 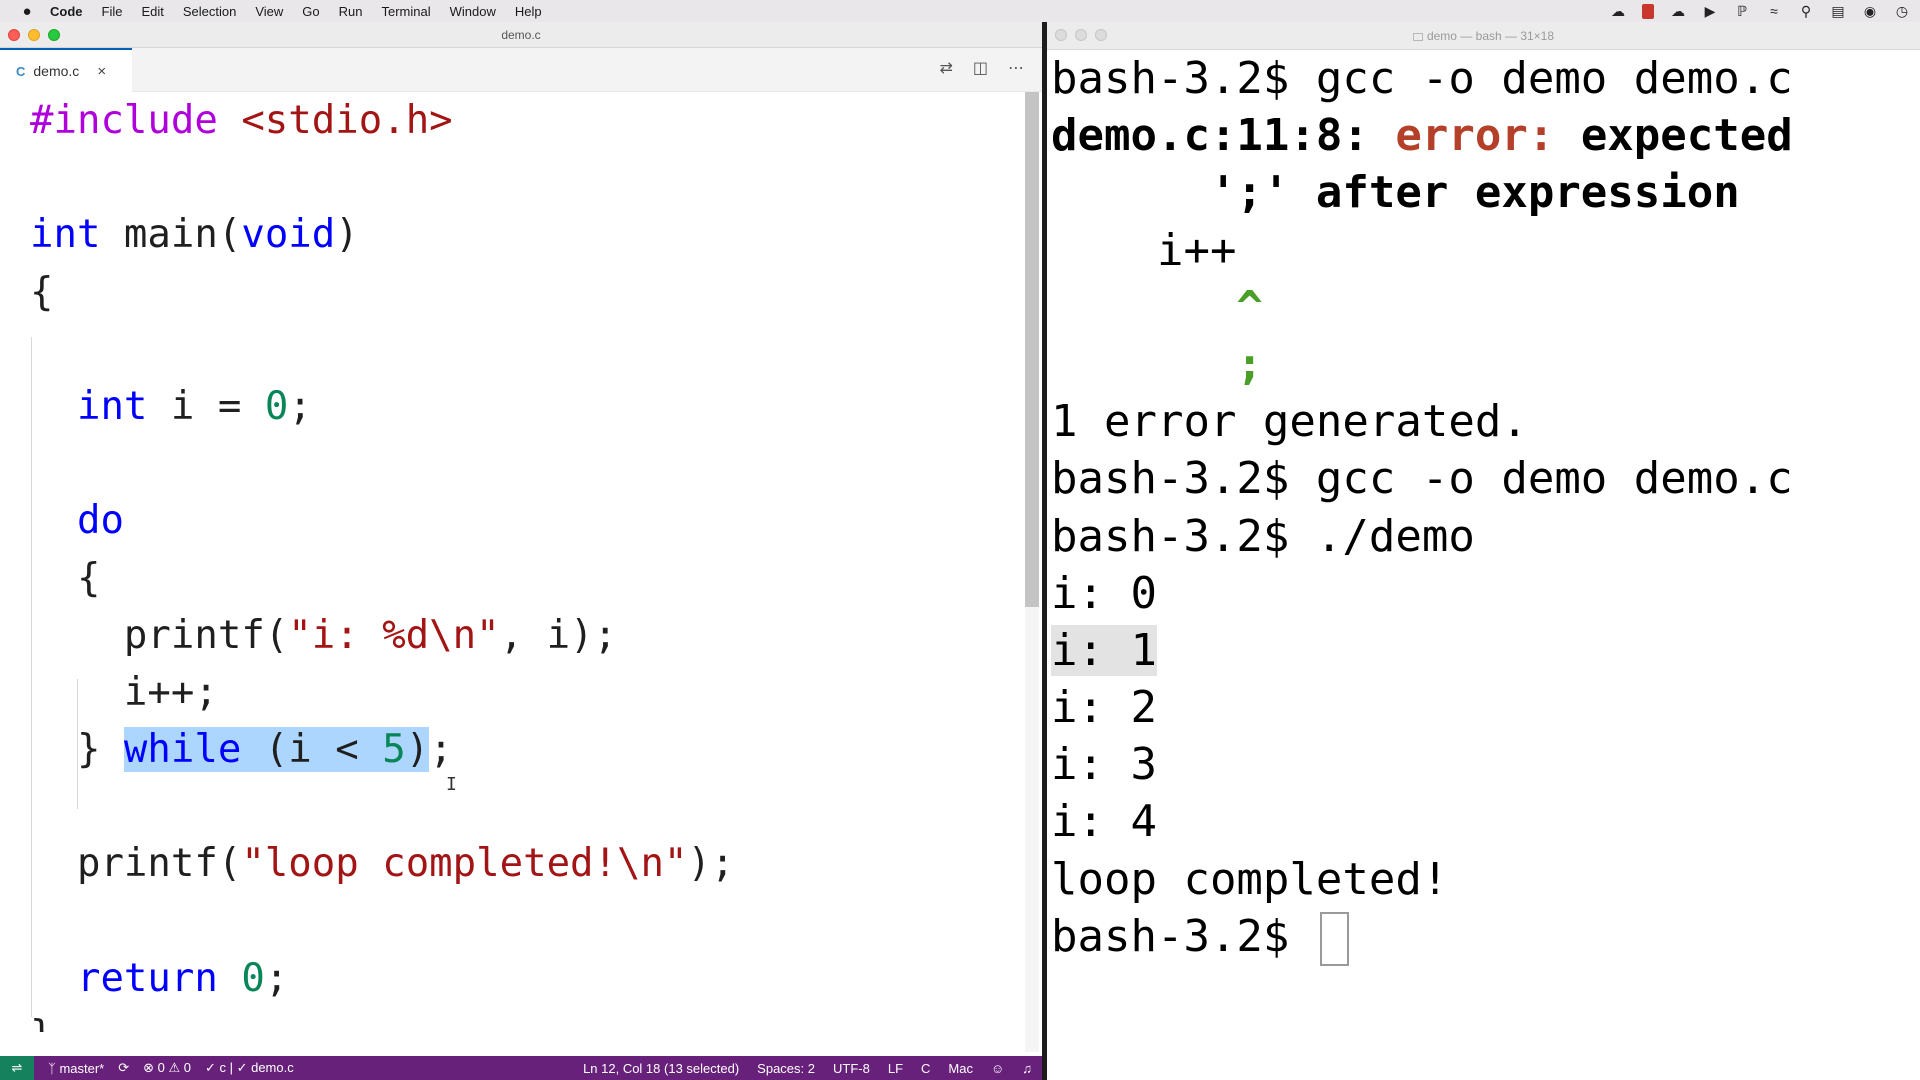 I want to click on menu-file: File, so click(x=112, y=11).